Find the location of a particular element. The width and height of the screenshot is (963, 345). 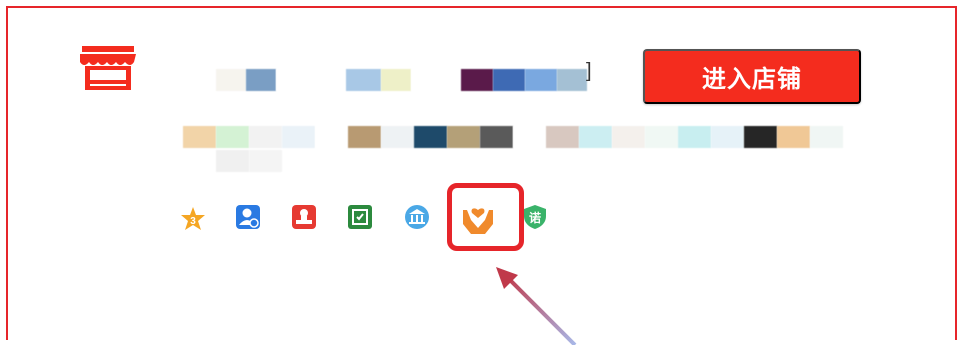

bank-icon is located at coordinates (417, 217).